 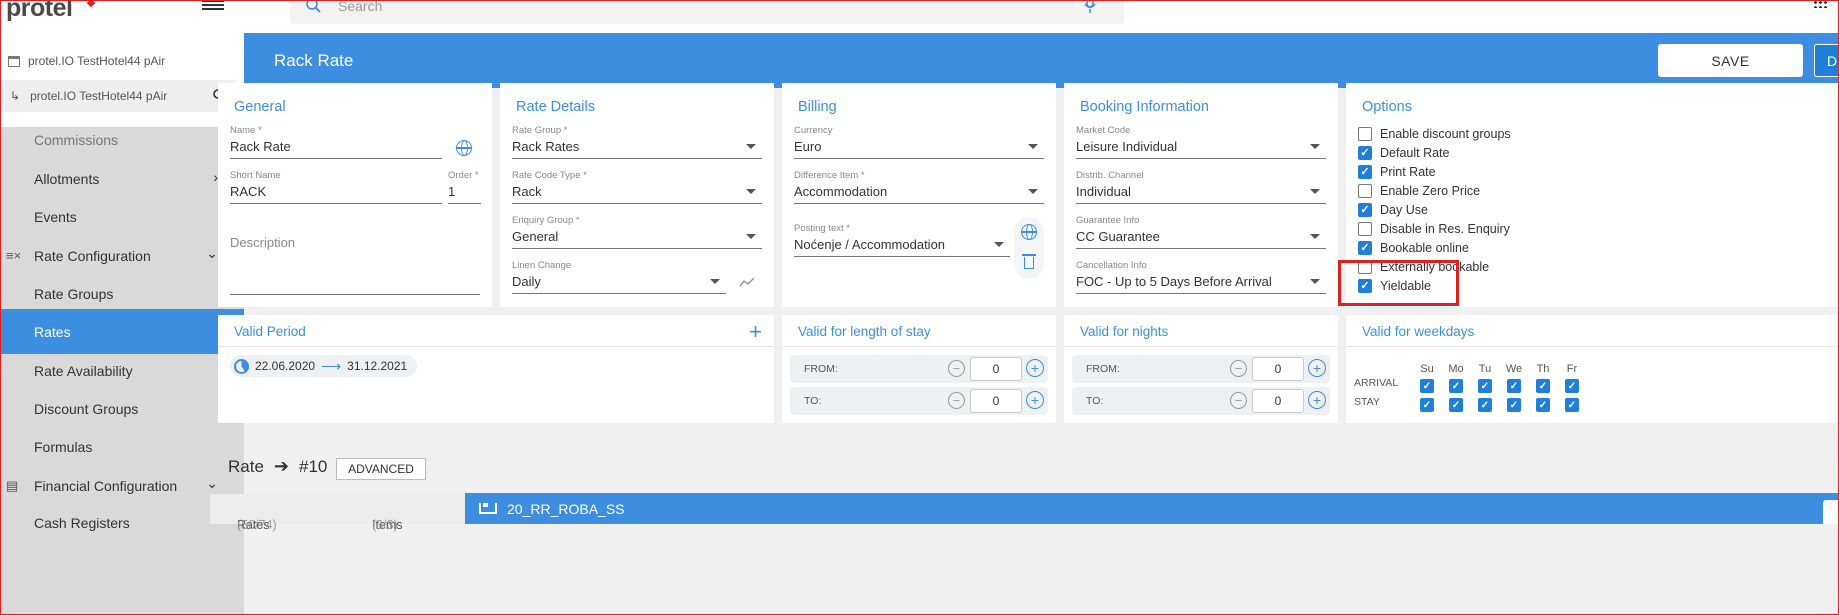 I want to click on length-of-stay-title: Valid for length of stay, so click(x=864, y=331).